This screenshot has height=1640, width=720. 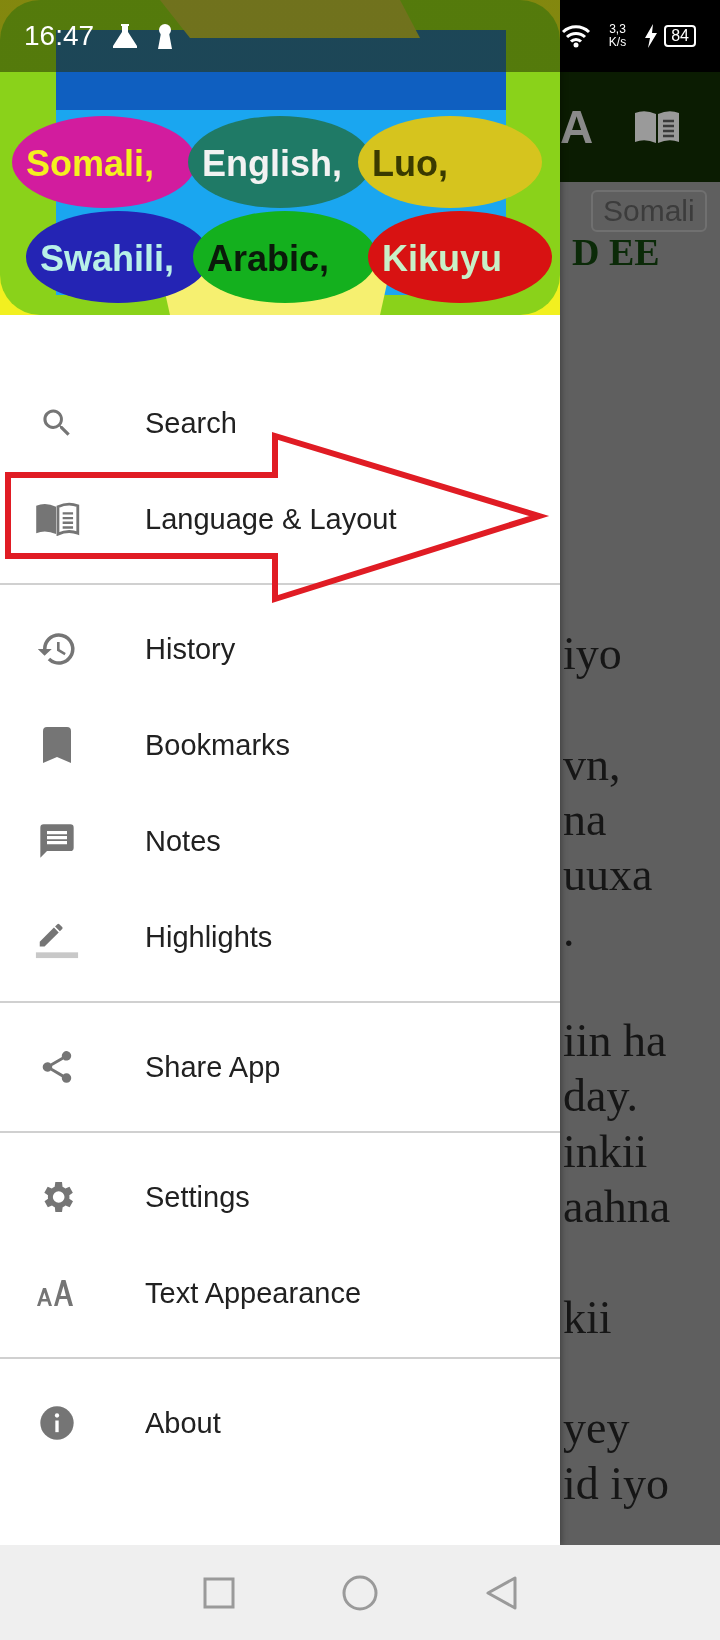 What do you see at coordinates (280, 937) in the screenshot?
I see `menu-item: Highlights` at bounding box center [280, 937].